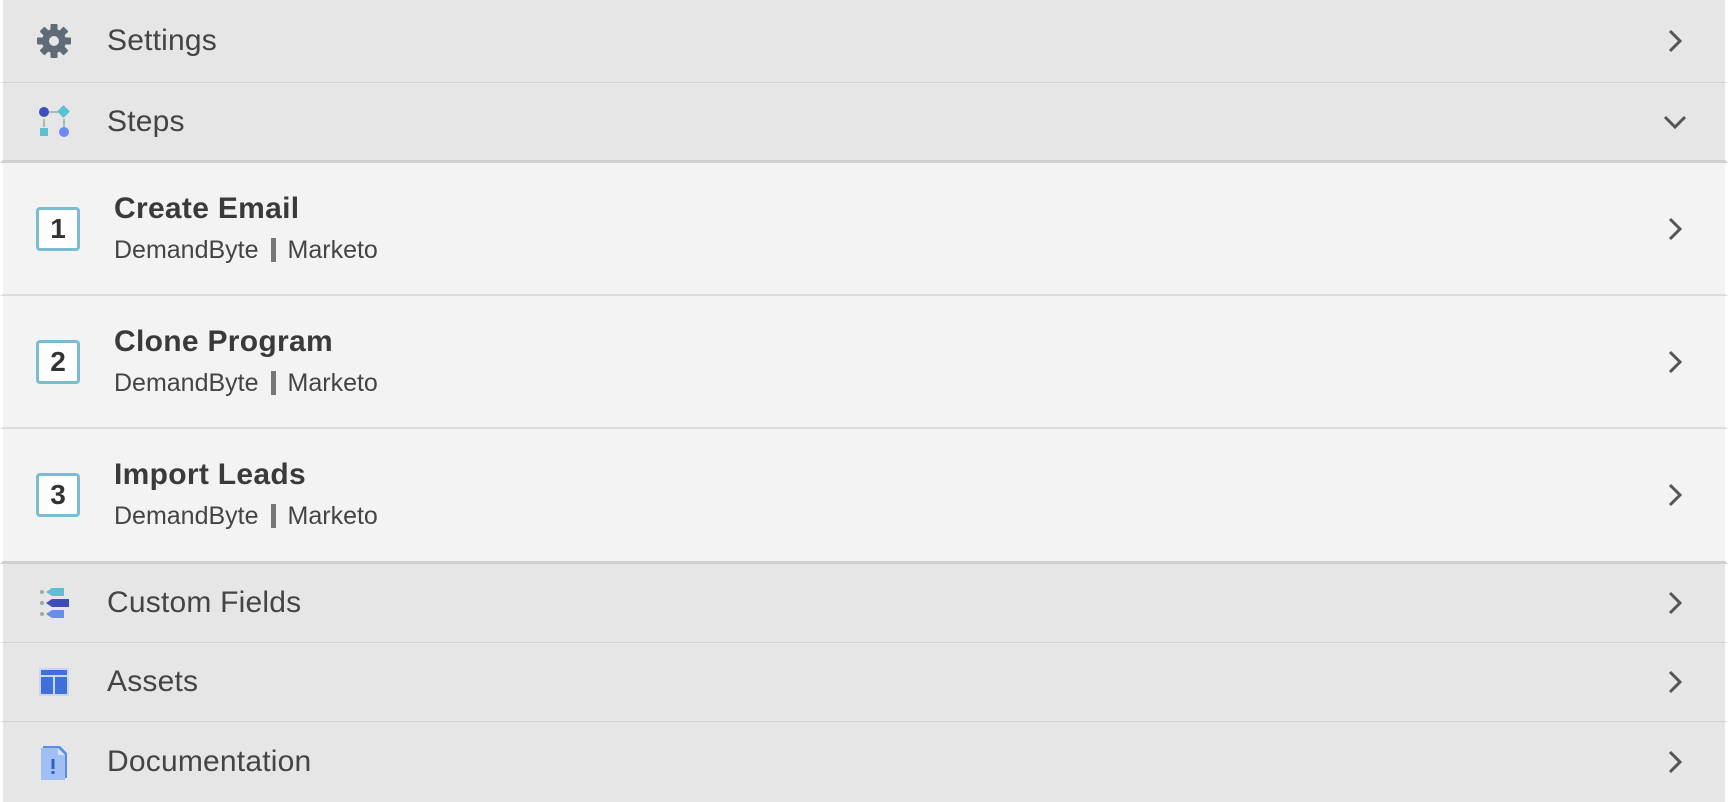 This screenshot has width=1728, height=802. Describe the element at coordinates (223, 341) in the screenshot. I see `step-title: Clone Program` at that location.